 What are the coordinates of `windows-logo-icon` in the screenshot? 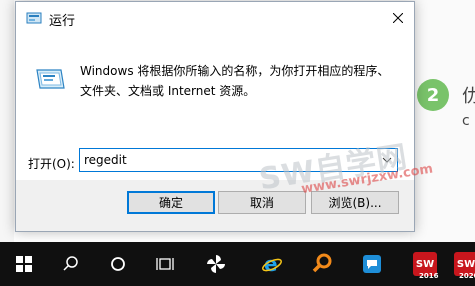 It's located at (24, 264).